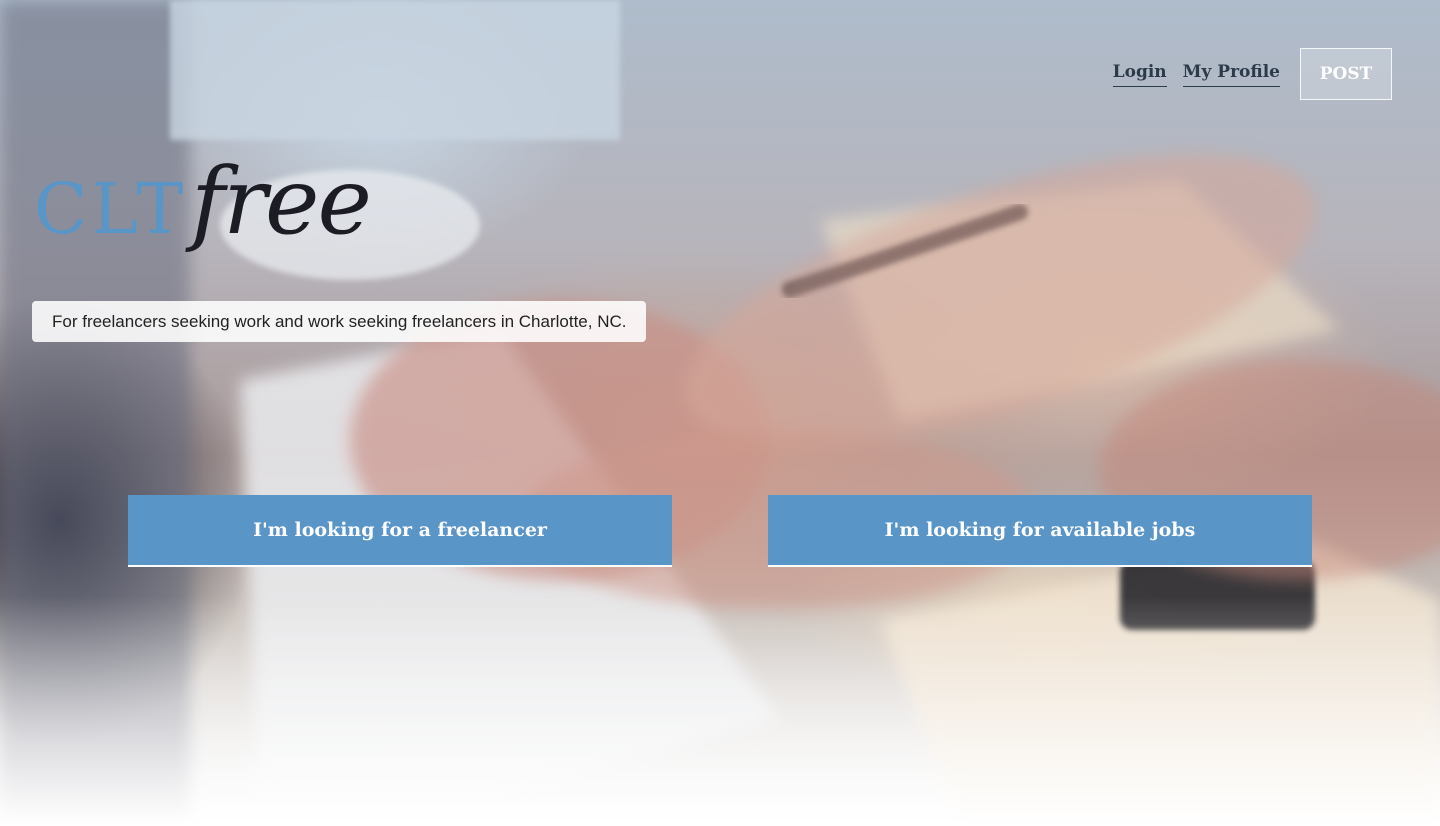  What do you see at coordinates (111, 209) in the screenshot?
I see `logo-clt-text: CLT` at bounding box center [111, 209].